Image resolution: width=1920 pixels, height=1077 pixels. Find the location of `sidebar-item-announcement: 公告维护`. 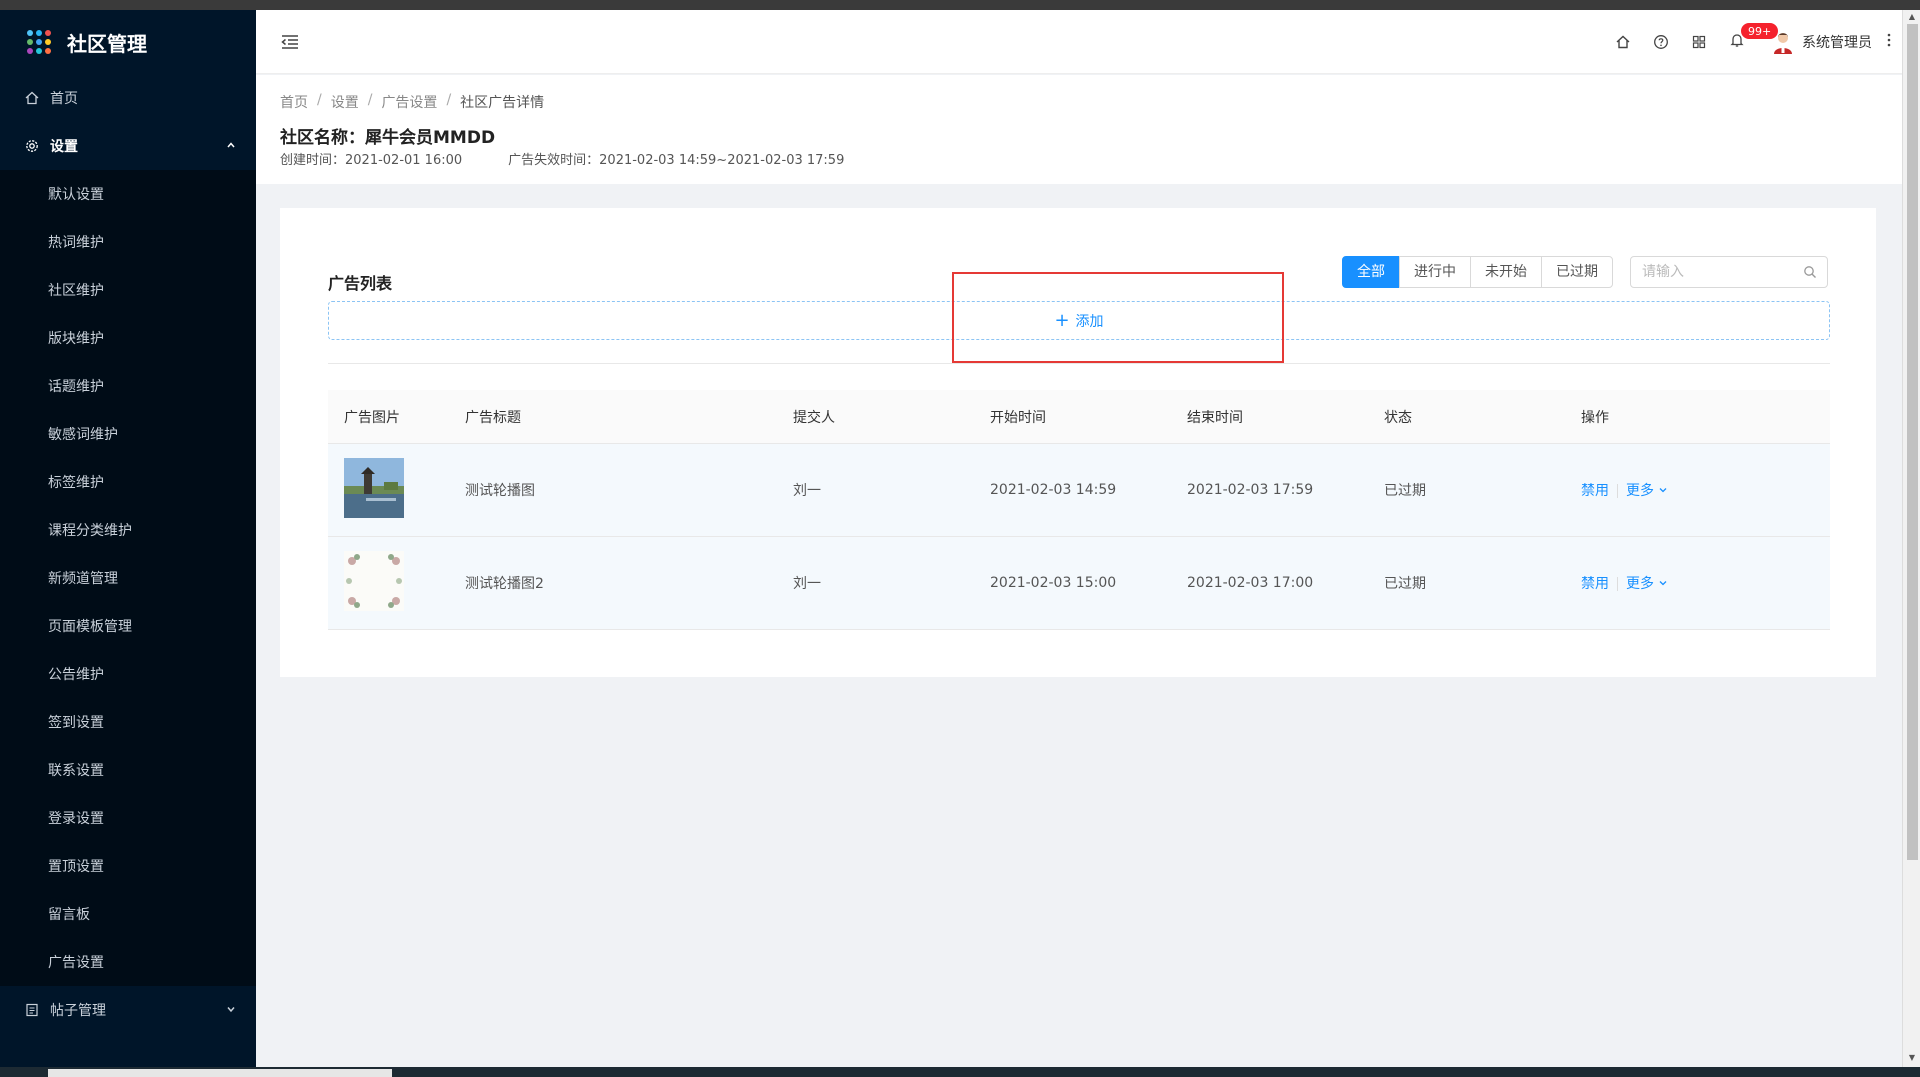

sidebar-item-announcement: 公告维护 is located at coordinates (128, 674).